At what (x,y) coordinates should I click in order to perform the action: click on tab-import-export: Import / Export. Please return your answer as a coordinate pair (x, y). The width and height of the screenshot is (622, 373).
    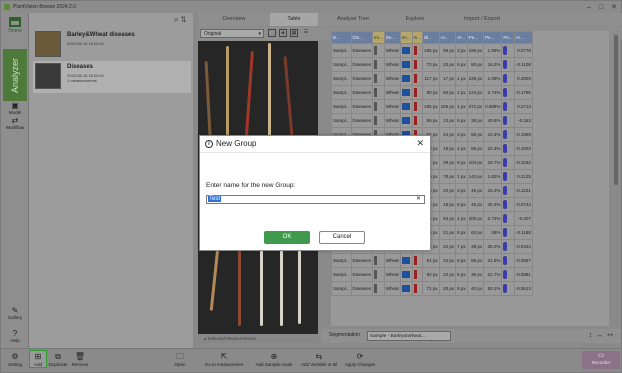
    Looking at the image, I should click on (482, 19).